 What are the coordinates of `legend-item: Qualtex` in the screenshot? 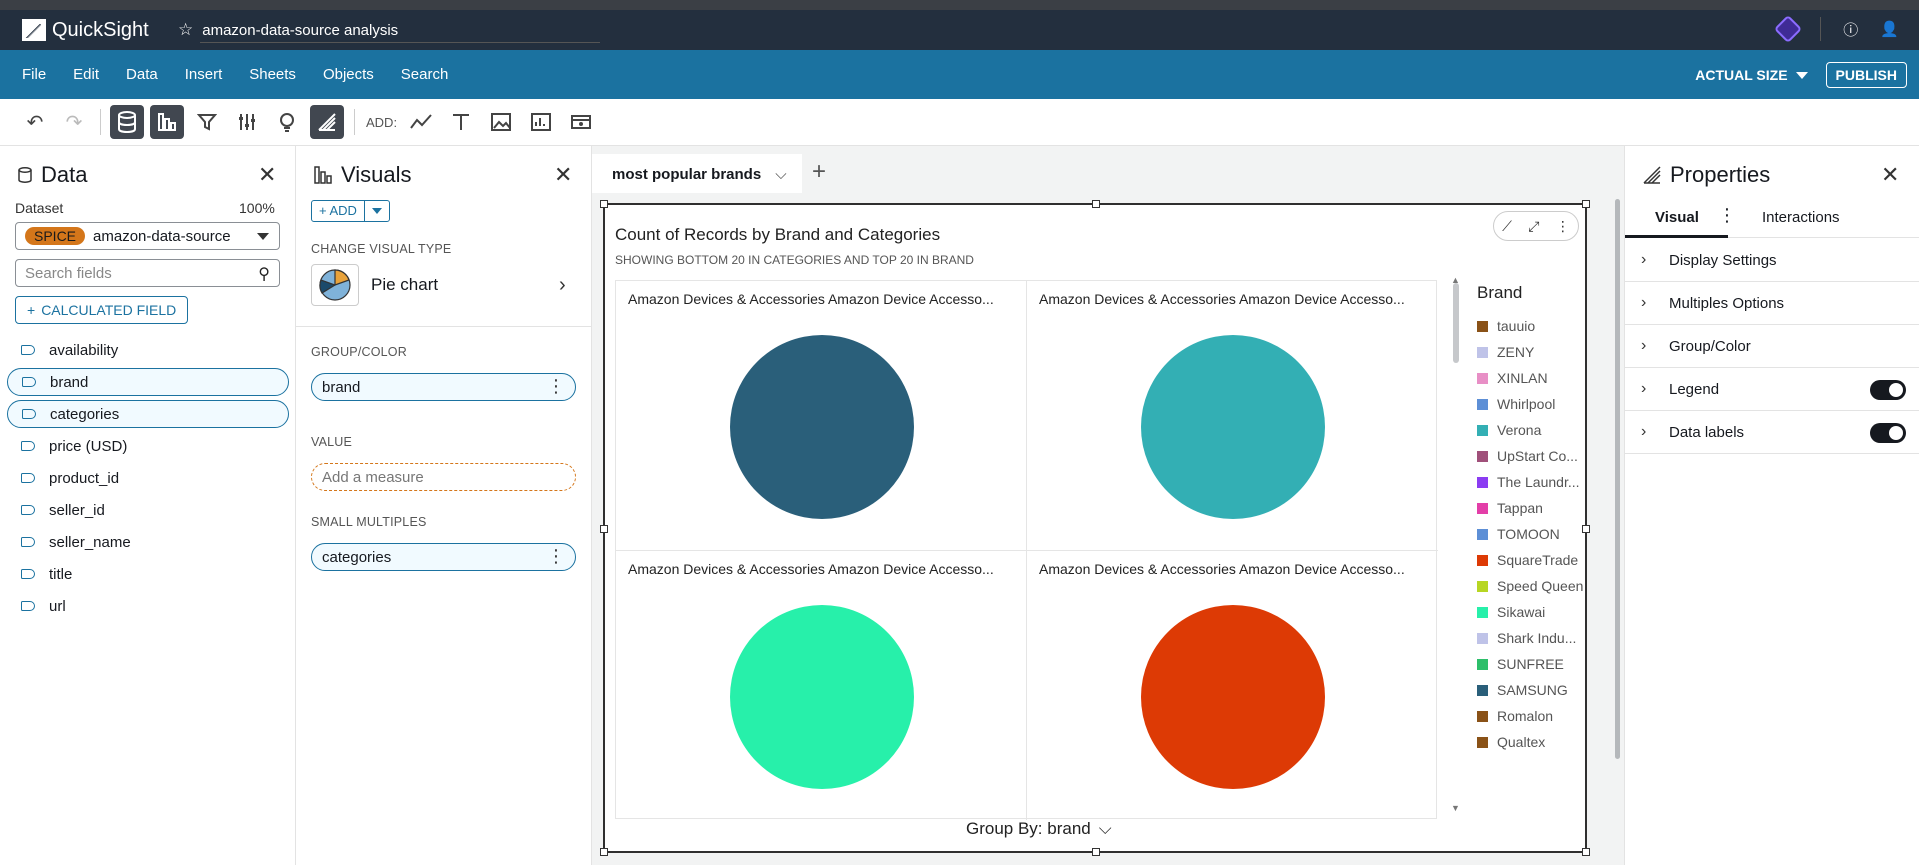 It's located at (1511, 742).